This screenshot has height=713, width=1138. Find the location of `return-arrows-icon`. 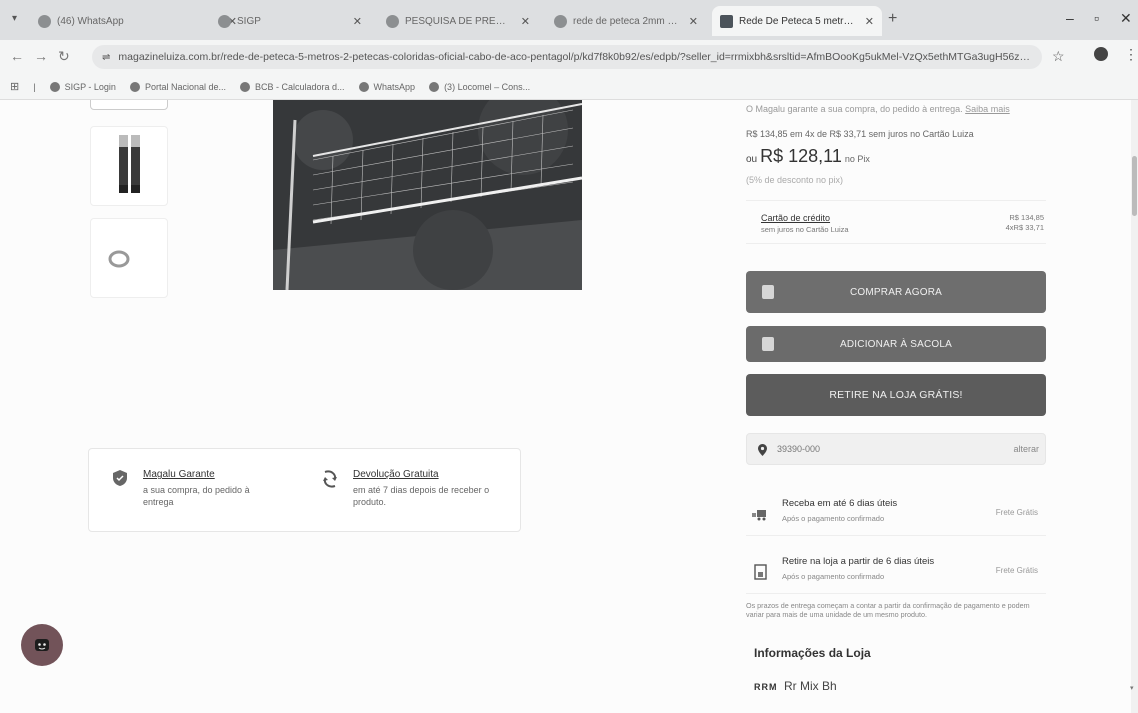

return-arrows-icon is located at coordinates (330, 482).